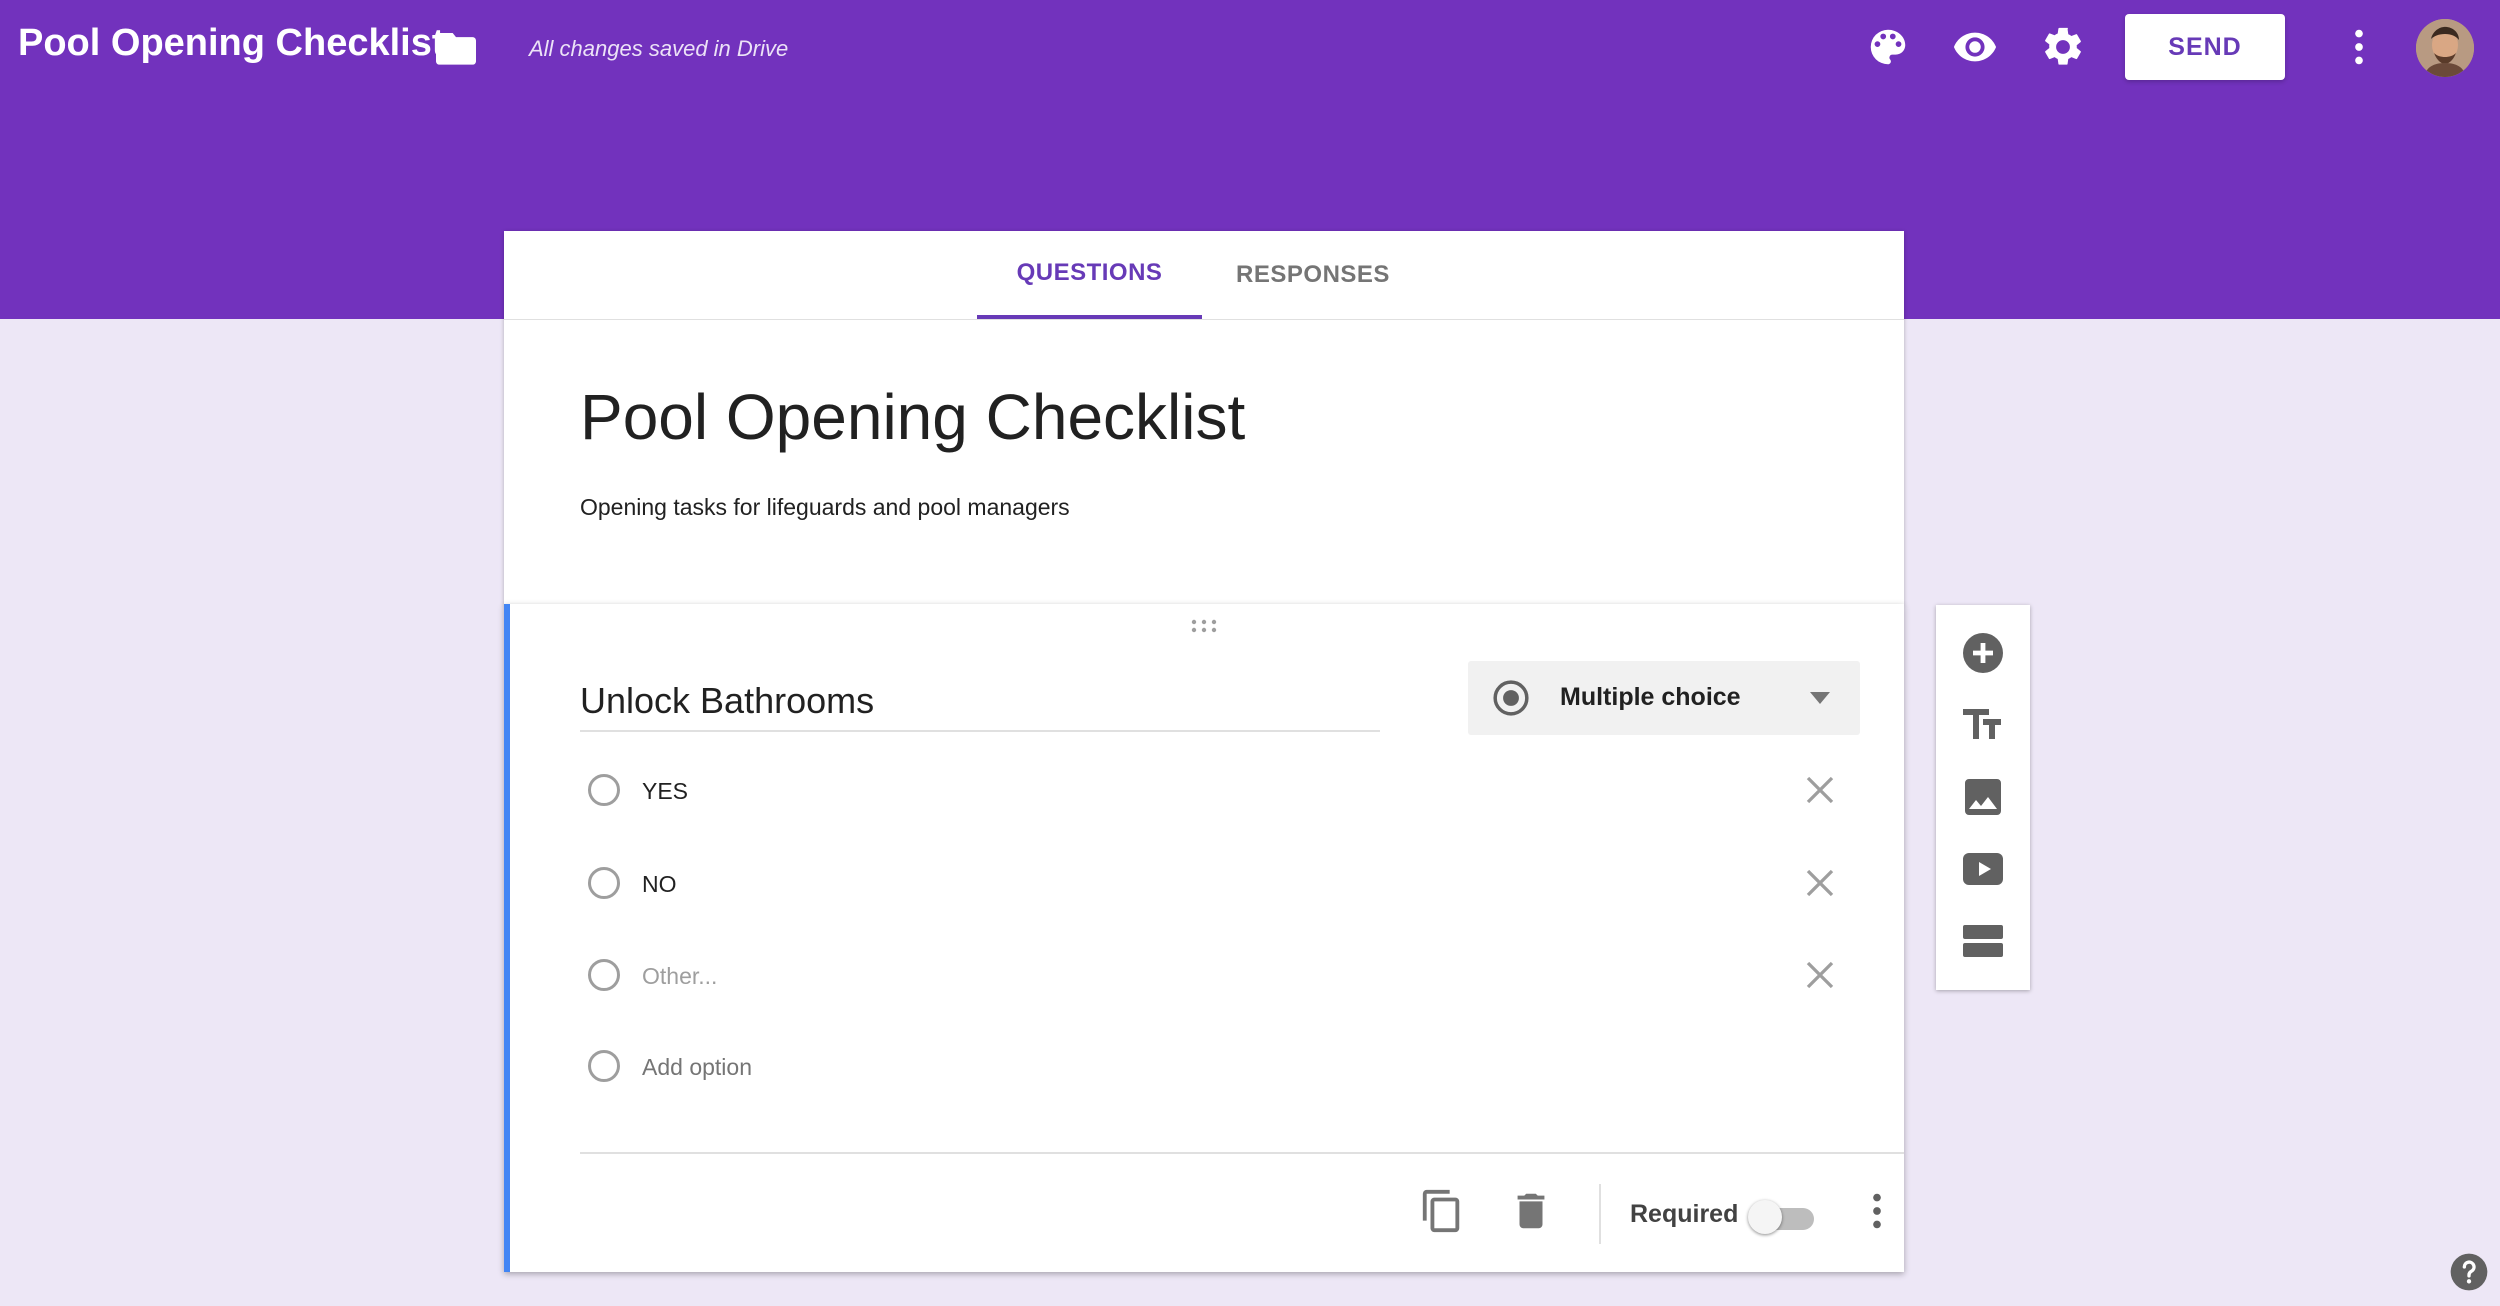 This screenshot has width=2500, height=1306. Describe the element at coordinates (2063, 47) in the screenshot. I see `gear-icon` at that location.